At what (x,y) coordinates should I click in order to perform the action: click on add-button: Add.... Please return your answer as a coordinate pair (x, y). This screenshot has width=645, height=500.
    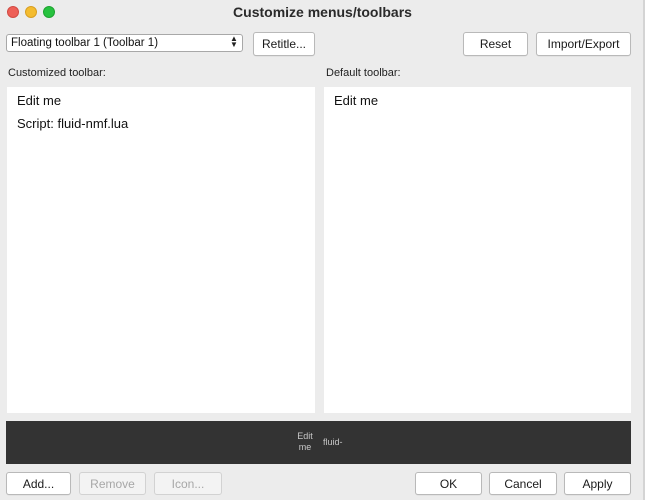
    Looking at the image, I should click on (38, 483).